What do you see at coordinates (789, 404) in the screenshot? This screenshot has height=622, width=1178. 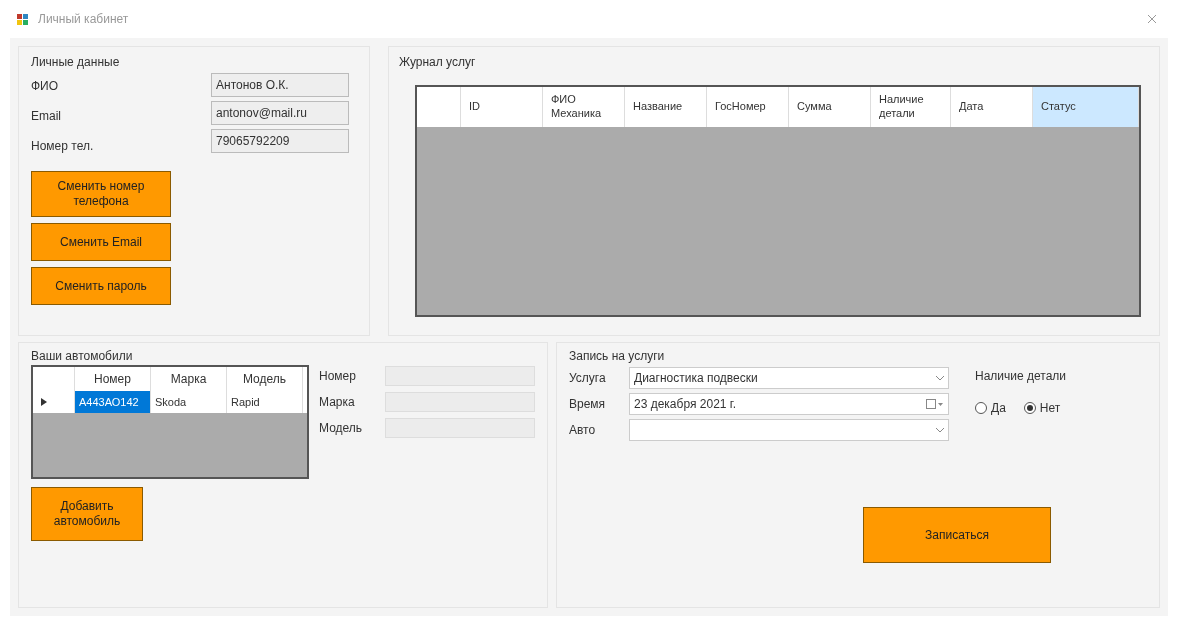 I see `date-picker: 23 декабря 2021 г.` at bounding box center [789, 404].